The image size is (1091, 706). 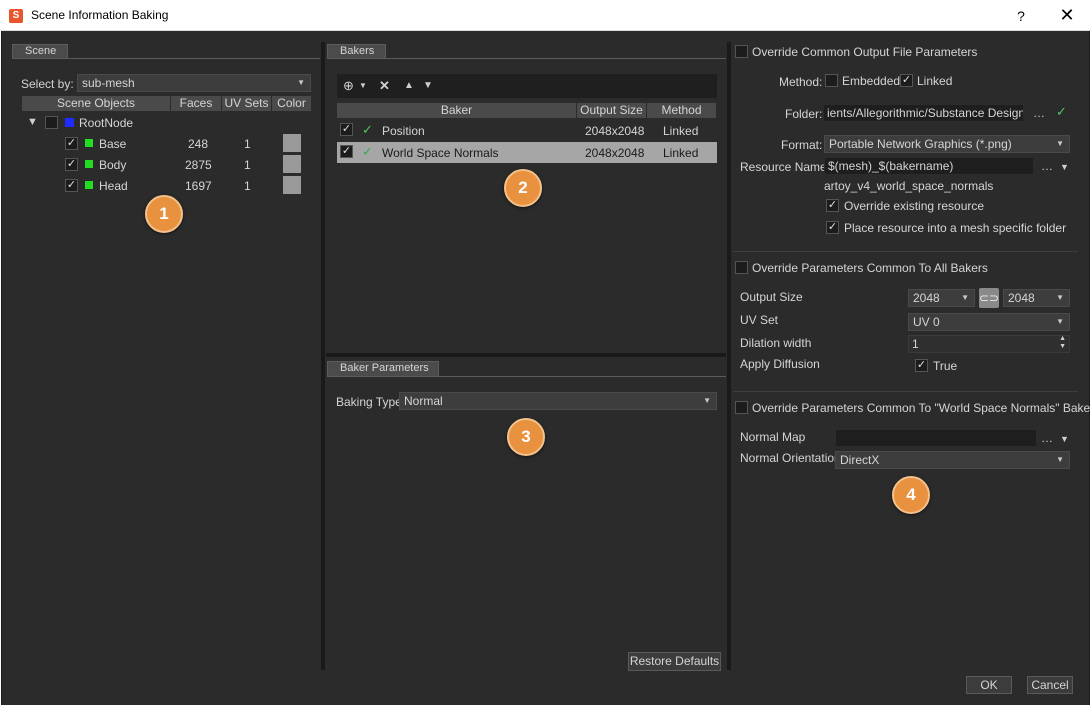 What do you see at coordinates (989, 344) in the screenshot?
I see `dilation-spinbox: 1 ▲ ▼` at bounding box center [989, 344].